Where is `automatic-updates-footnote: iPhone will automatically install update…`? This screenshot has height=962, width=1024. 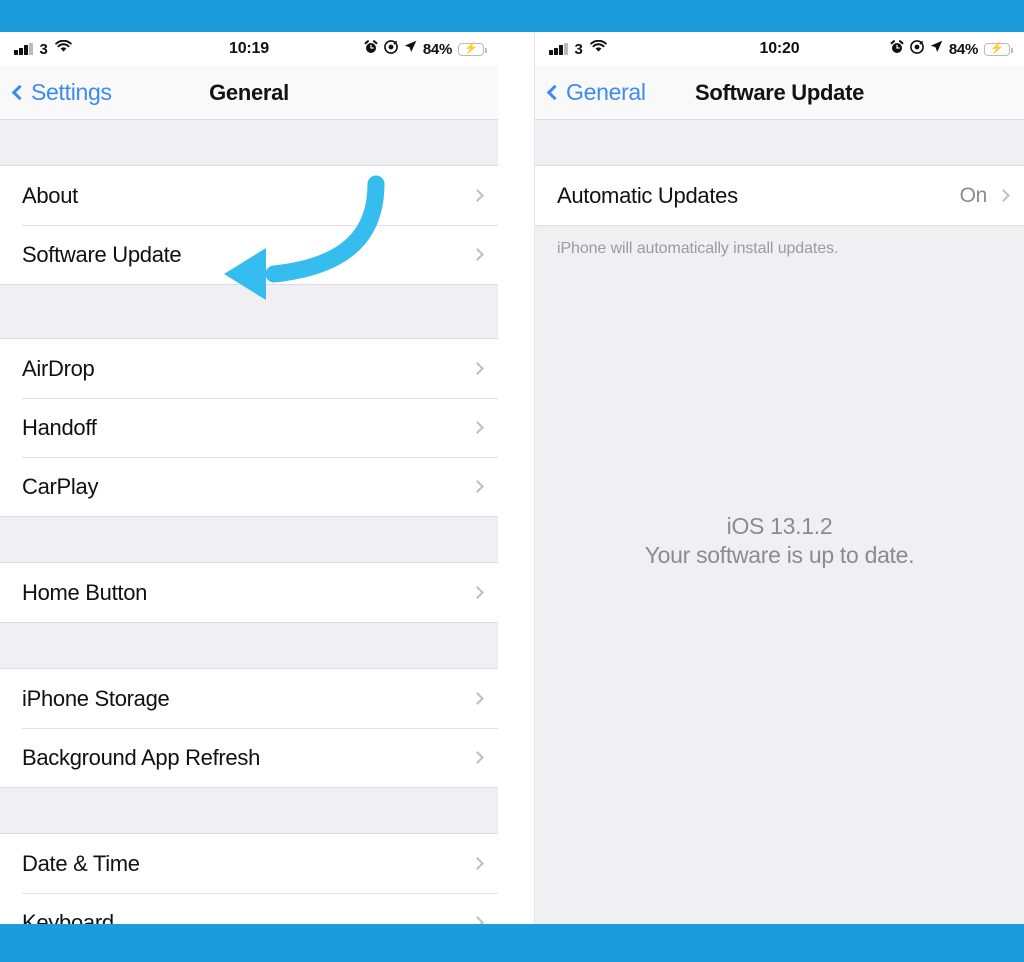 automatic-updates-footnote: iPhone will automatically install update… is located at coordinates (698, 248).